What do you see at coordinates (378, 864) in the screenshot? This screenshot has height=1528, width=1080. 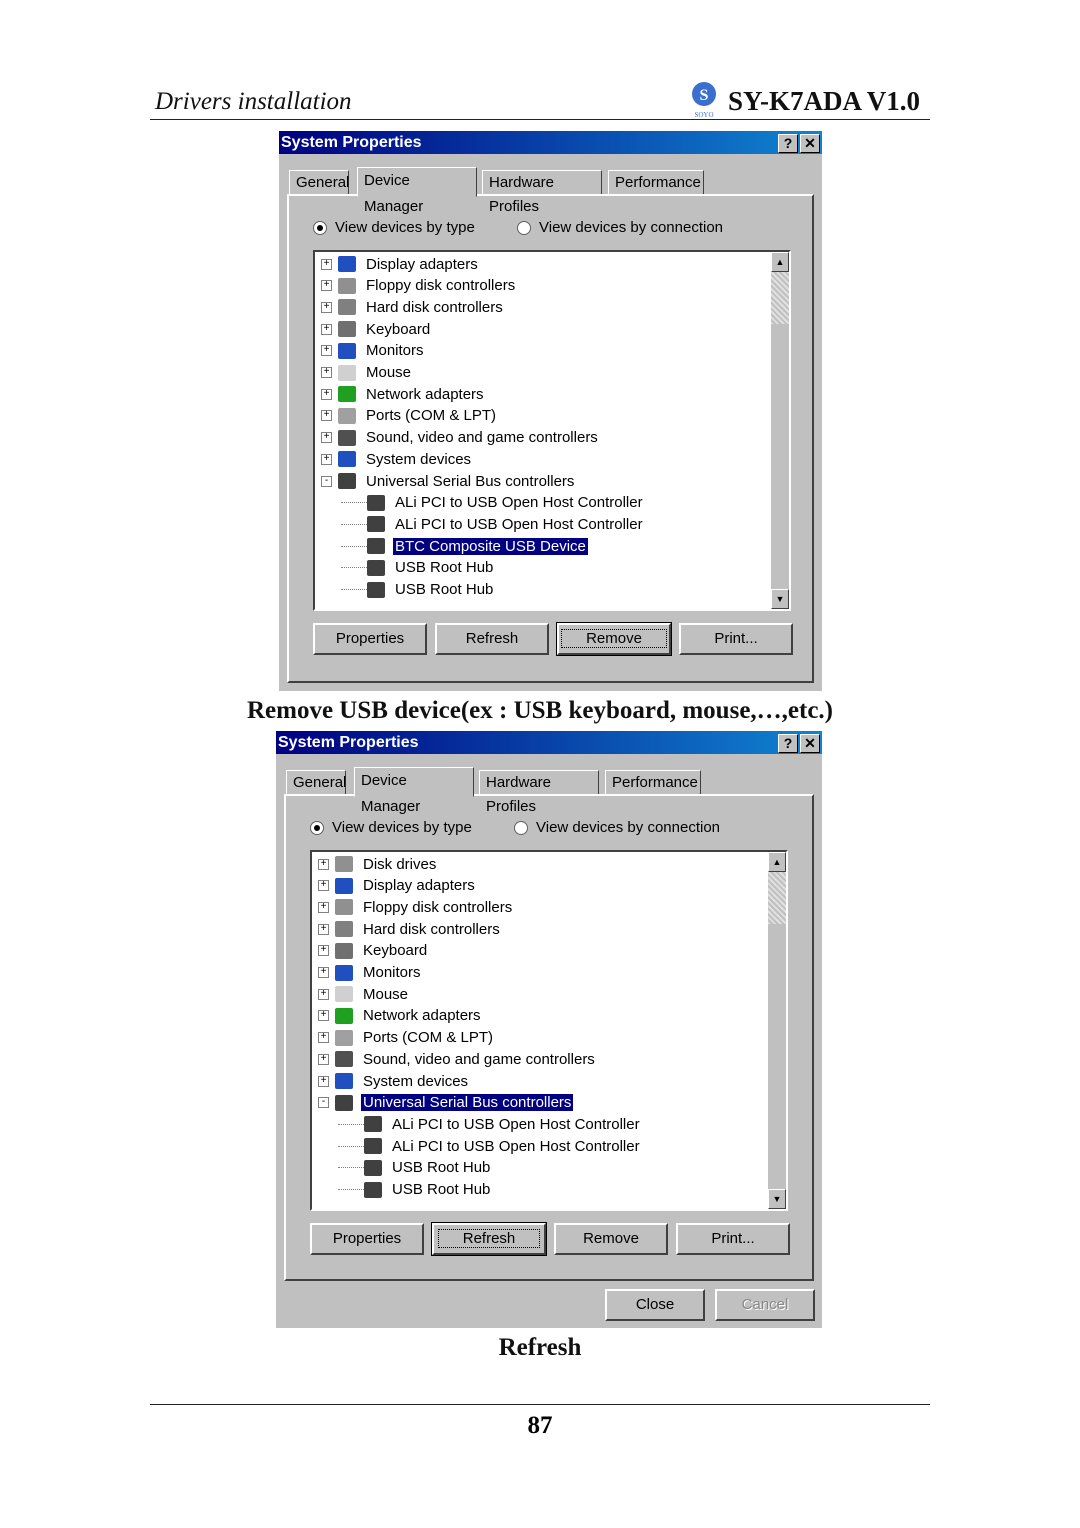 I see `tree-item: + Disk drives` at bounding box center [378, 864].